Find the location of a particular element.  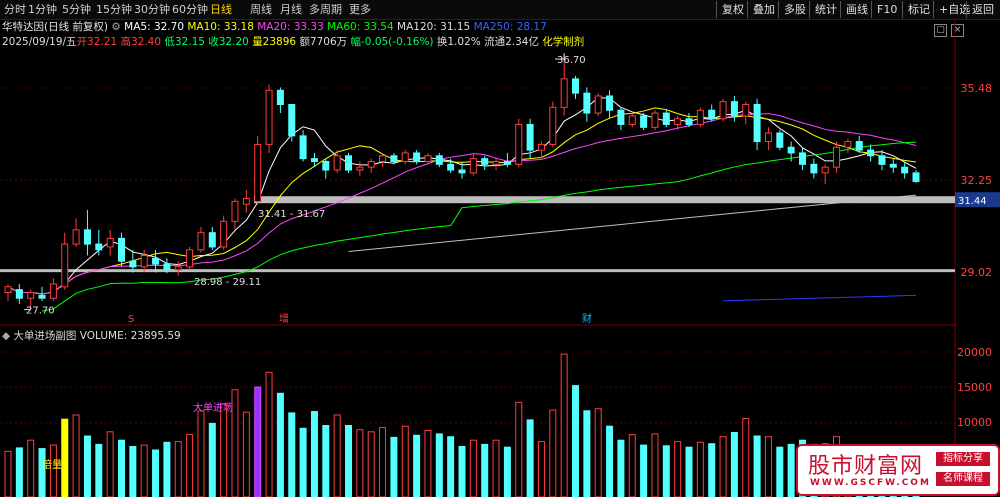

marker-cai: 财 is located at coordinates (587, 318).